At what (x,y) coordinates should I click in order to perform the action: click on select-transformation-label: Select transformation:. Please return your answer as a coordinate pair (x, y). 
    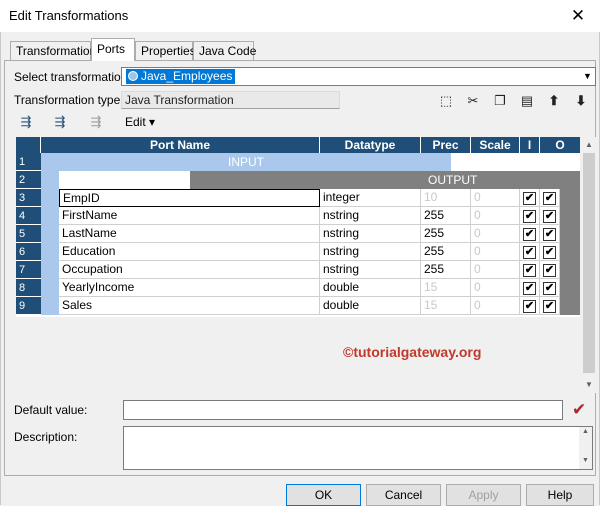
    Looking at the image, I should click on (72, 77).